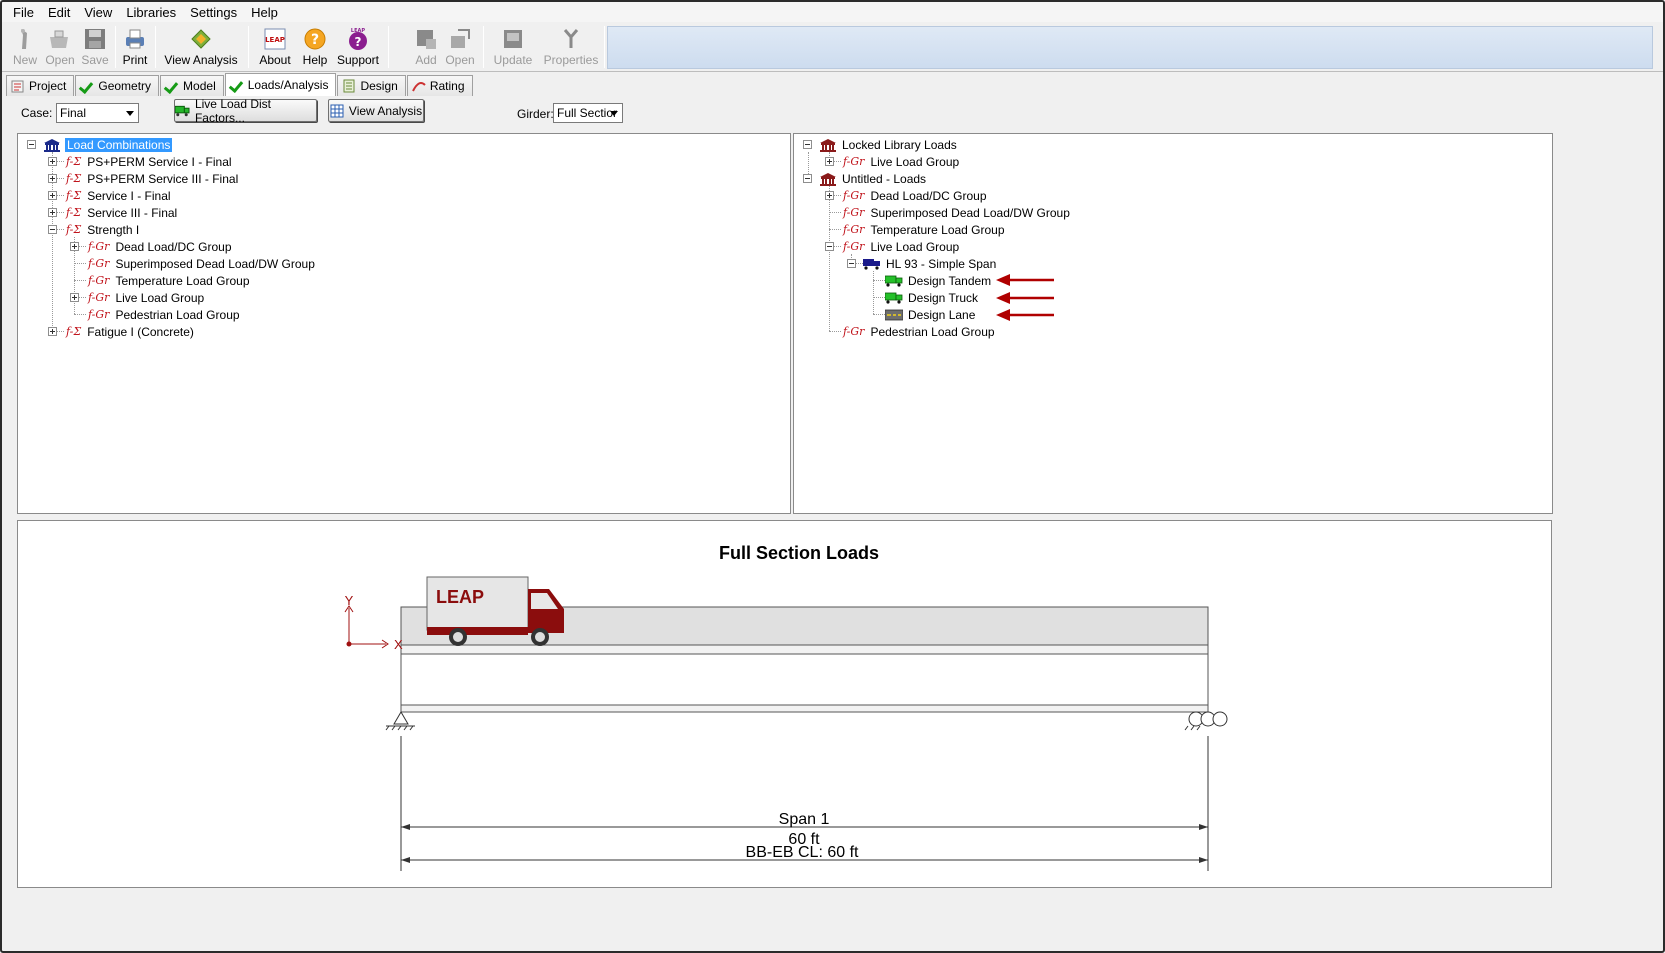  I want to click on menu-settings: Settings, so click(213, 12).